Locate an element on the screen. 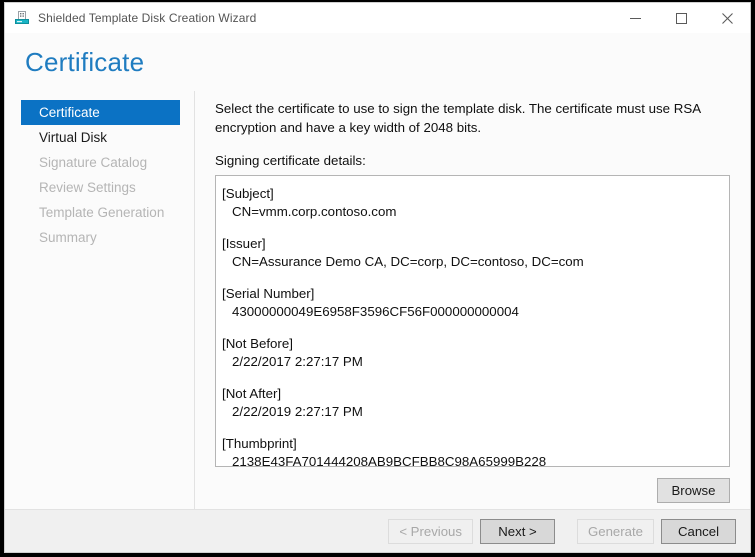 This screenshot has width=755, height=557. cert-field-value: 2138E43FA701444208AB9BCFBB8C98A65999B228 is located at coordinates (389, 460).